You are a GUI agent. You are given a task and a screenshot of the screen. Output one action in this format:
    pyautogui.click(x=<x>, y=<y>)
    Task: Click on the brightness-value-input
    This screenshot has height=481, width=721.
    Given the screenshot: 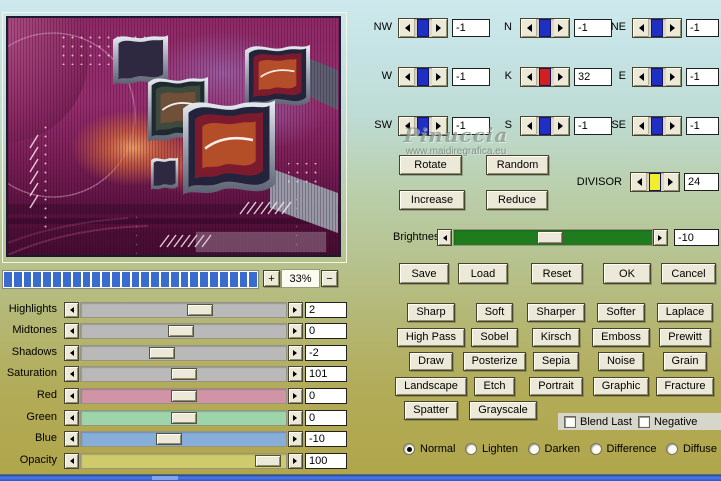 What is the action you would take?
    pyautogui.click(x=696, y=237)
    